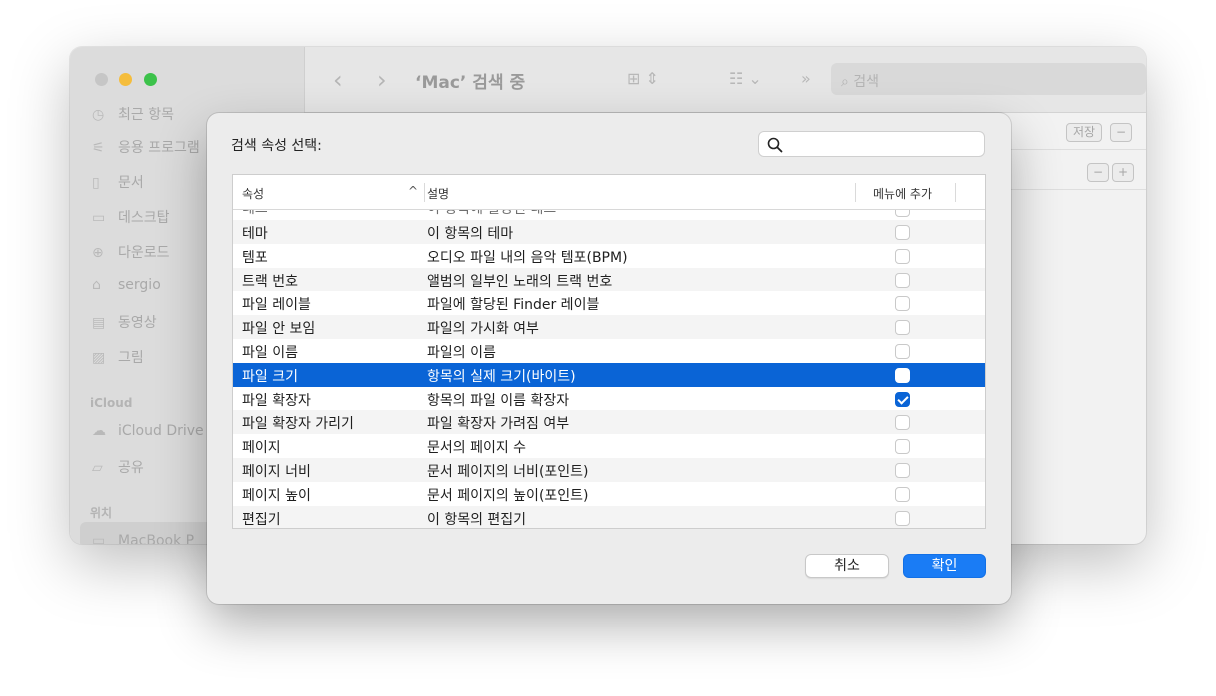 Image resolution: width=1216 pixels, height=696 pixels. I want to click on sidebar-section-locations: 위치, so click(101, 513).